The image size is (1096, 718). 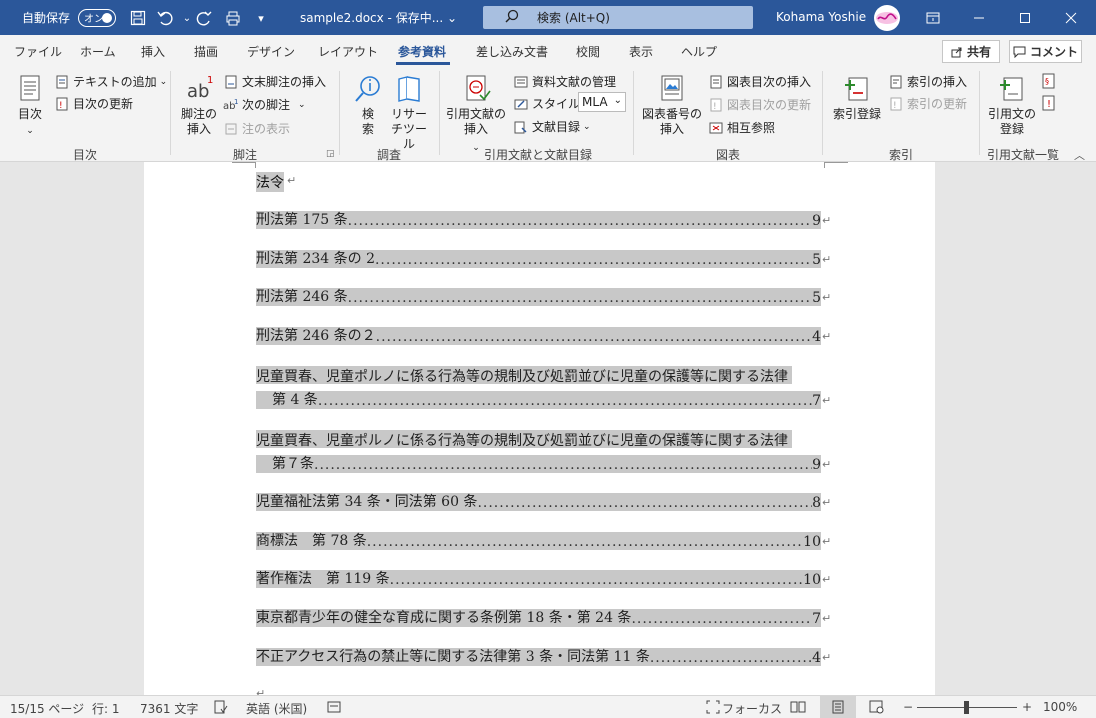 I want to click on tab-layout: レイアウト, so click(x=348, y=51).